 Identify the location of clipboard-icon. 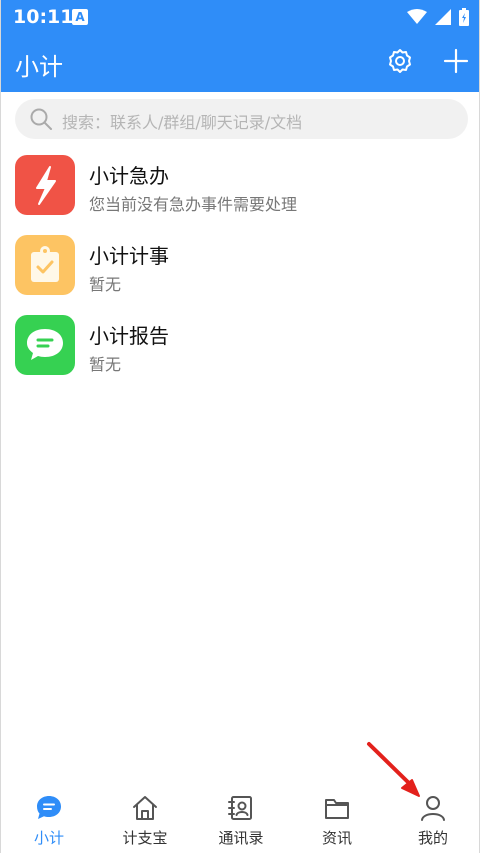
(45, 265).